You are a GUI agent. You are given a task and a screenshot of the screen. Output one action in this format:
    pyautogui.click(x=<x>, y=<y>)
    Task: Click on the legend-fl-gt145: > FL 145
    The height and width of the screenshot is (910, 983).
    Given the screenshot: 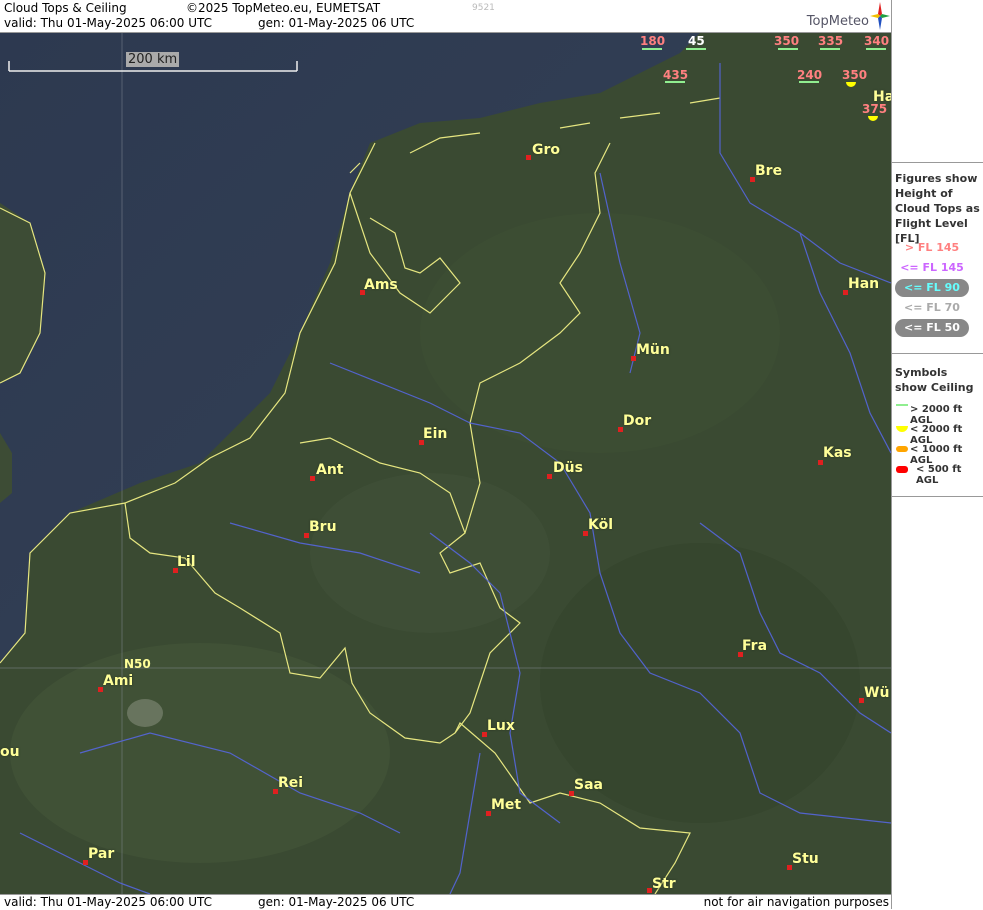 What is the action you would take?
    pyautogui.click(x=932, y=247)
    